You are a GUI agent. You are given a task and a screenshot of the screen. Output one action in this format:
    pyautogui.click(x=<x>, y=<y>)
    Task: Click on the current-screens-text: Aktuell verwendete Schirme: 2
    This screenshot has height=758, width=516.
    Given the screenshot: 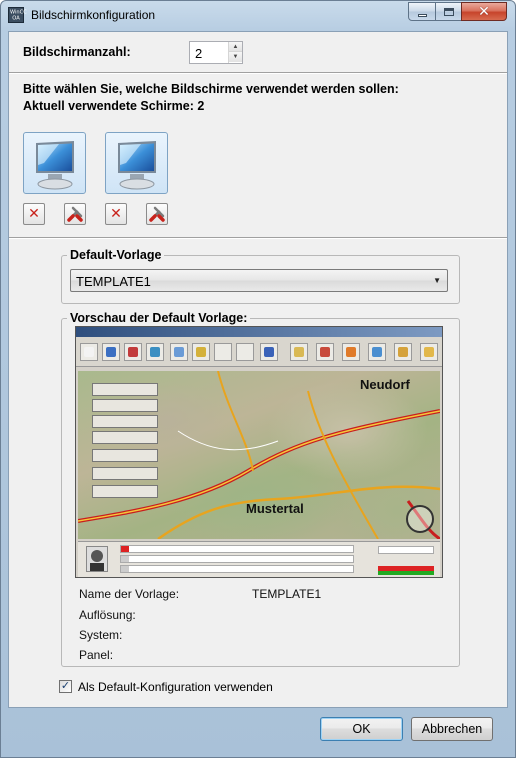 What is the action you would take?
    pyautogui.click(x=114, y=106)
    